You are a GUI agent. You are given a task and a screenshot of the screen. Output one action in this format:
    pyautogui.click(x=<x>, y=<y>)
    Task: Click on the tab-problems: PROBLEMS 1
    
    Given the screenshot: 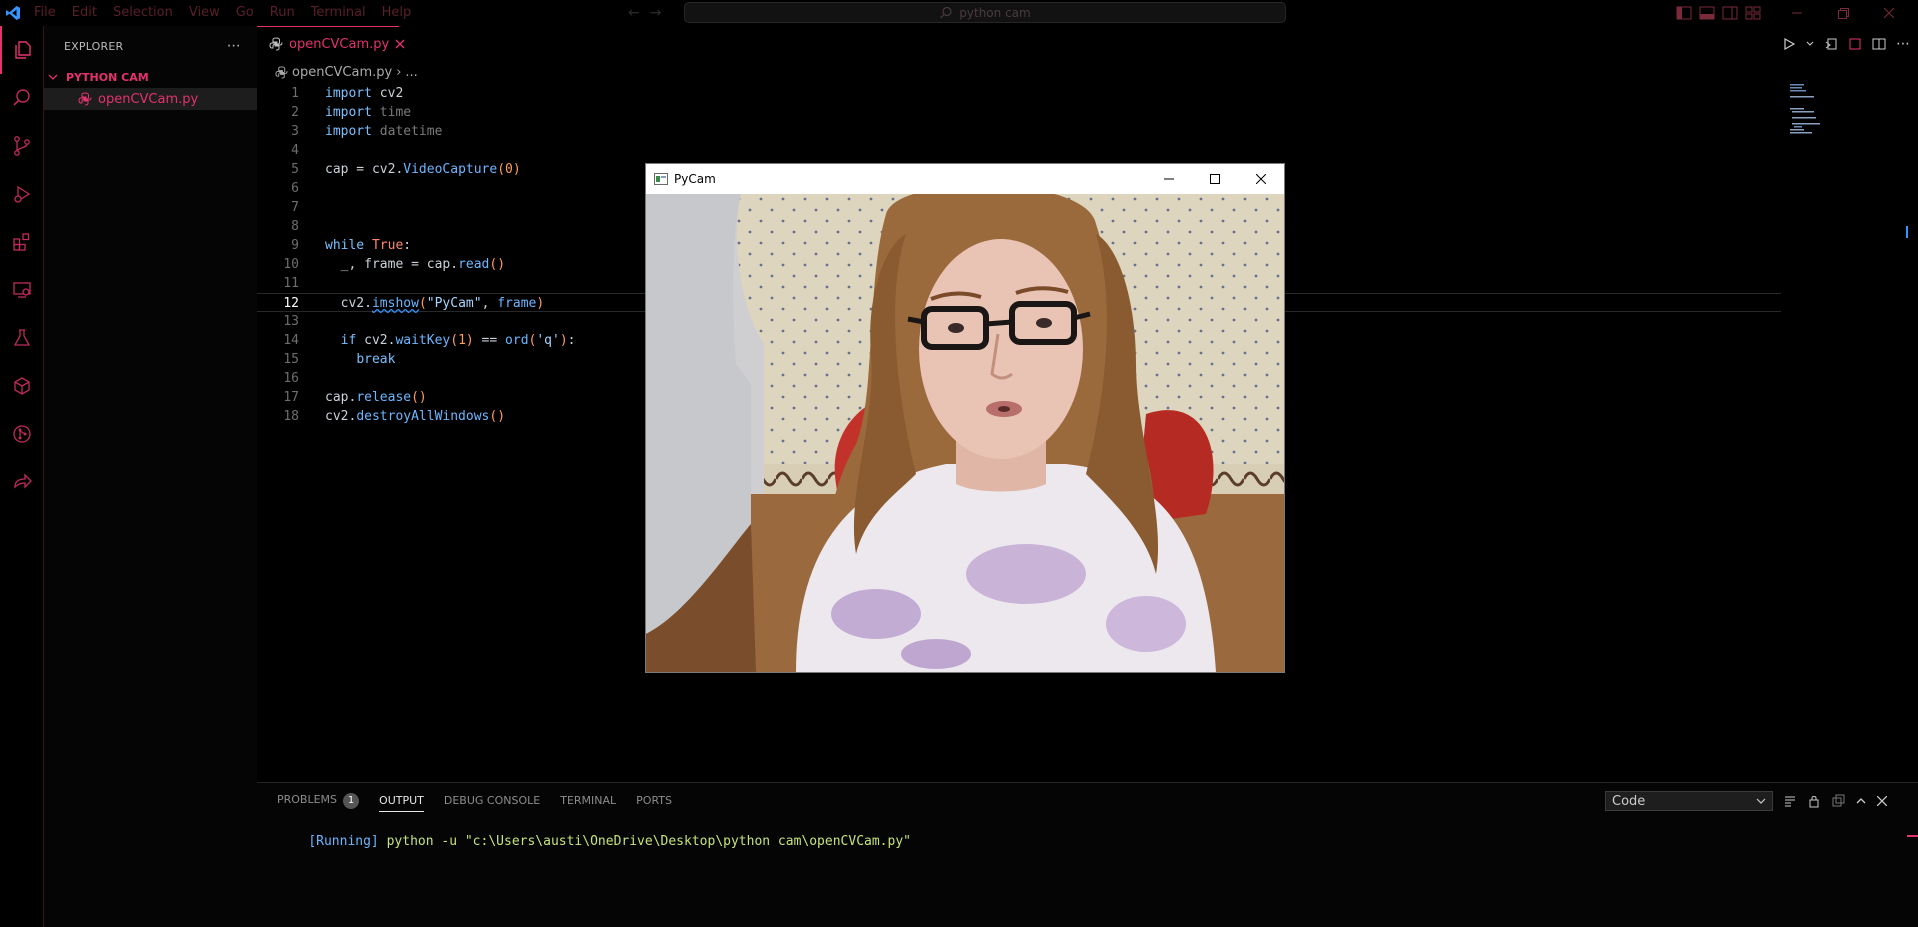 What is the action you would take?
    pyautogui.click(x=318, y=800)
    